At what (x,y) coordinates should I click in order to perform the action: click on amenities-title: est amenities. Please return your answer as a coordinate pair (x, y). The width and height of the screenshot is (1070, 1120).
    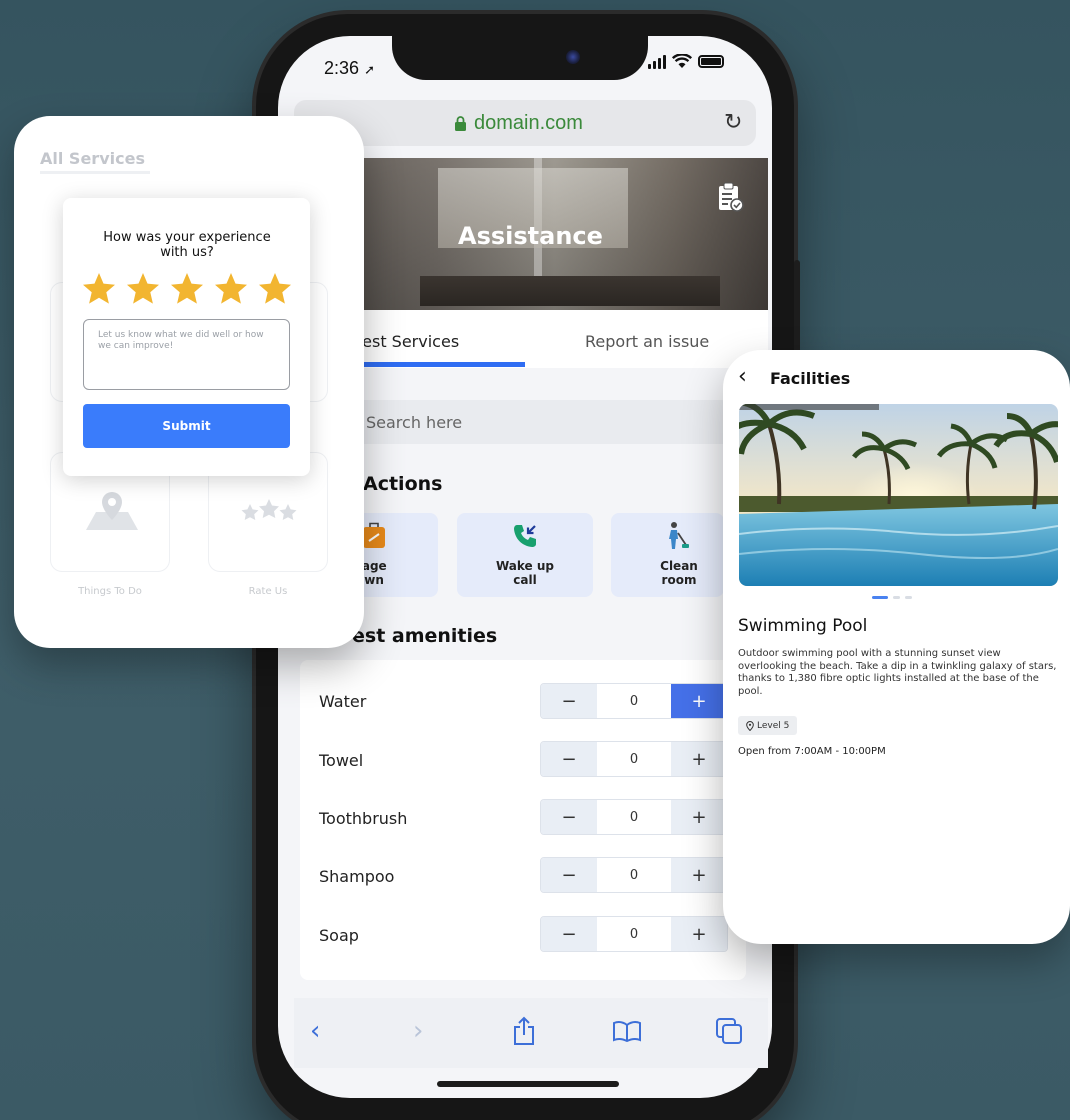
    Looking at the image, I should click on (425, 636).